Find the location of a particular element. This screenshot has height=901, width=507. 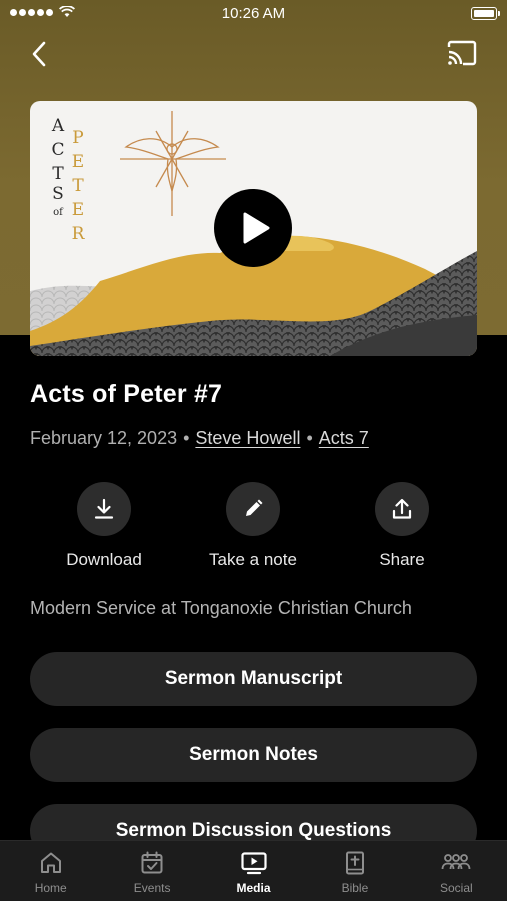

artwork-letter-e1: E is located at coordinates (78, 162).